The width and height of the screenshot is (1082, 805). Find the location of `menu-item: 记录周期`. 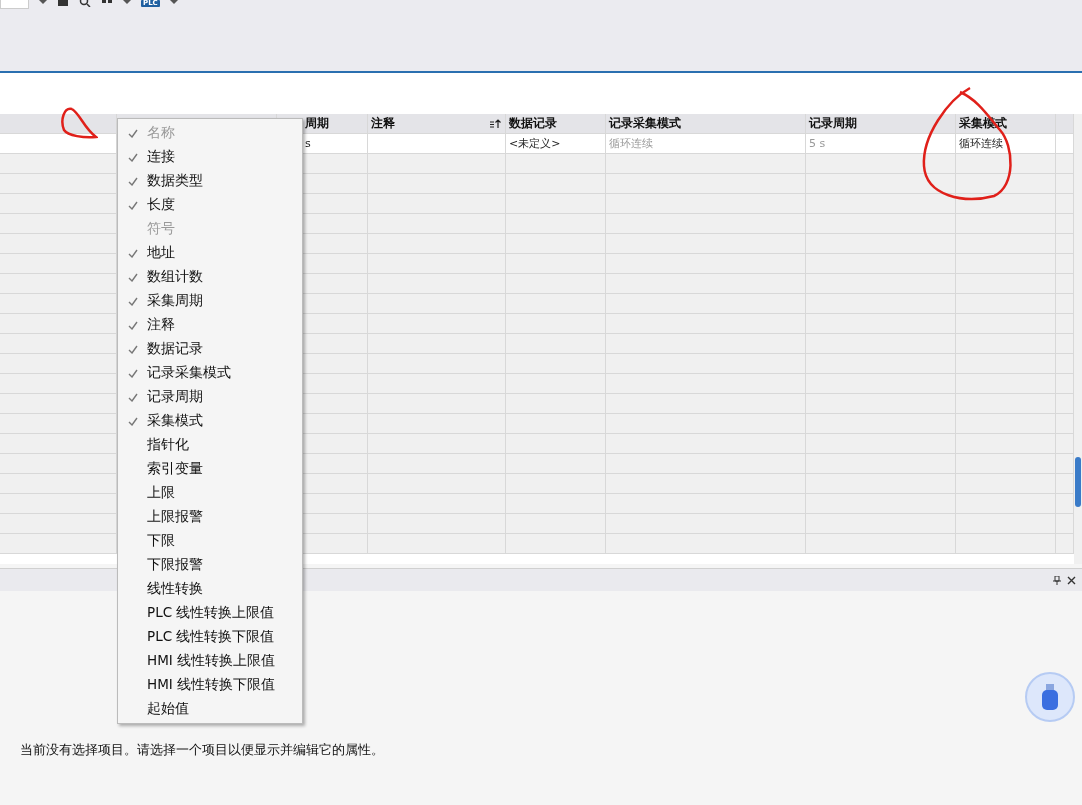

menu-item: 记录周期 is located at coordinates (210, 397).